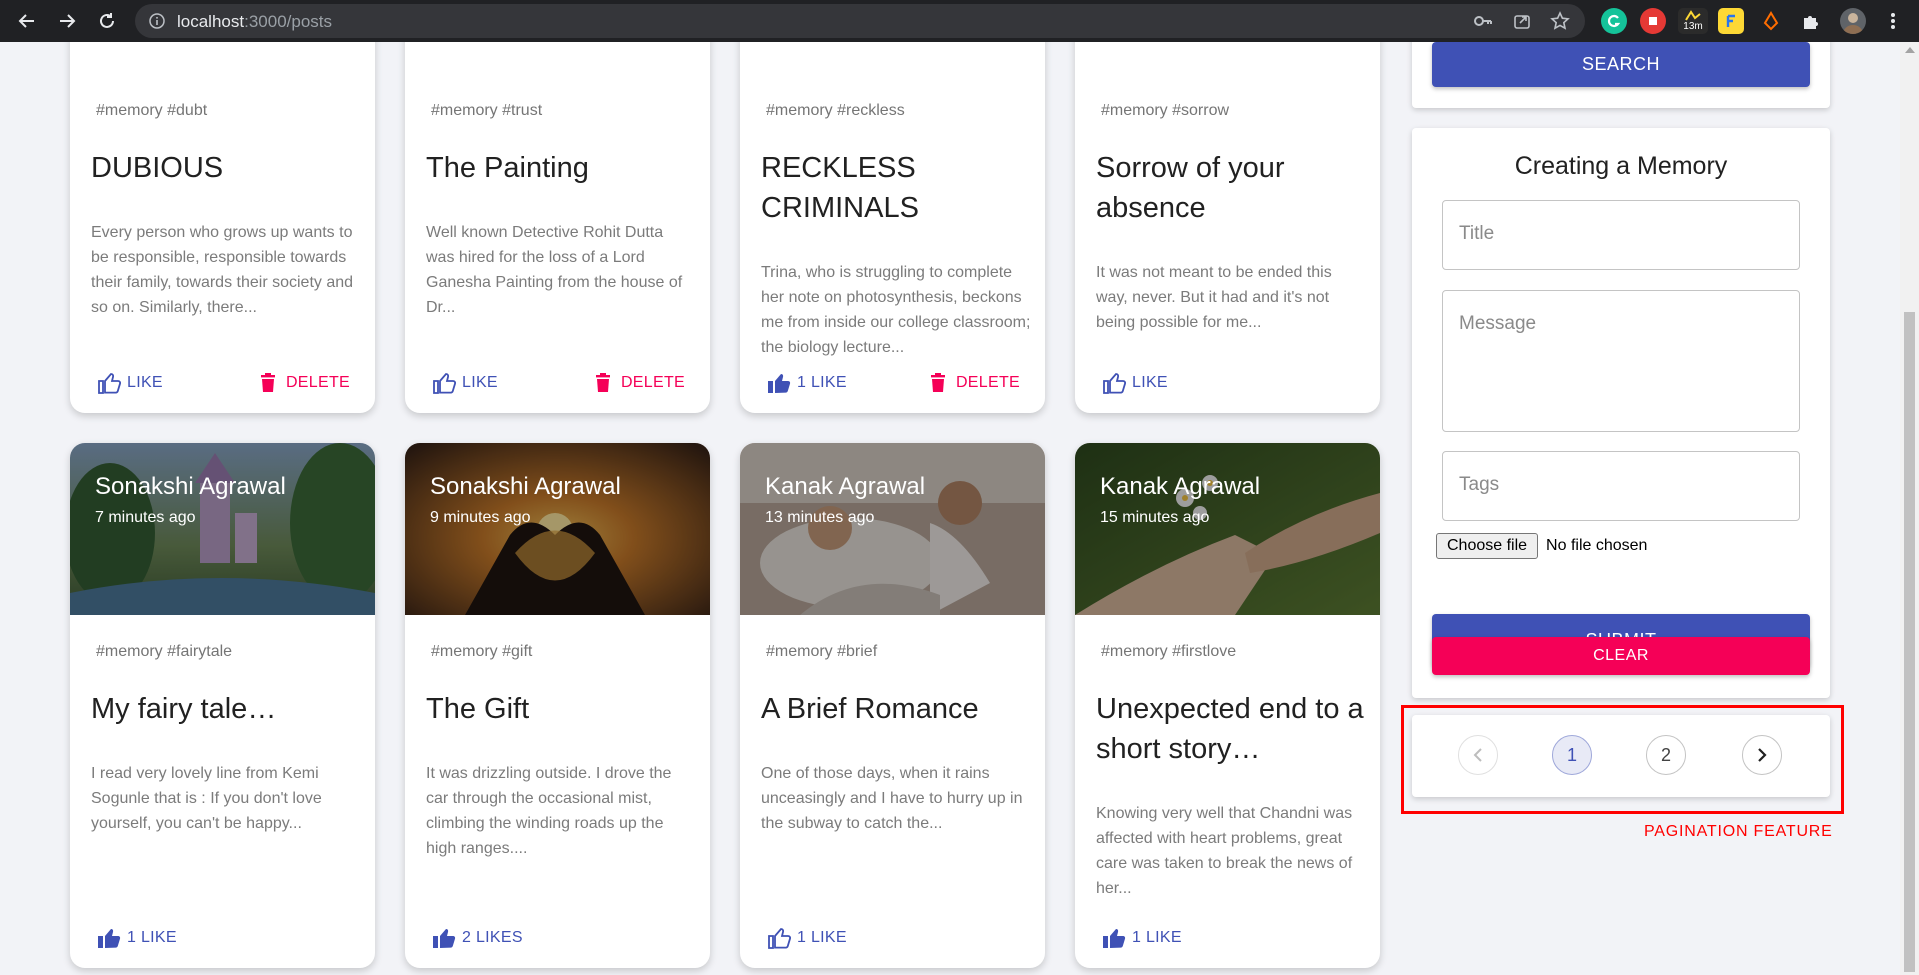 The image size is (1919, 975). I want to click on post-tags: #memory #dubt, so click(152, 110).